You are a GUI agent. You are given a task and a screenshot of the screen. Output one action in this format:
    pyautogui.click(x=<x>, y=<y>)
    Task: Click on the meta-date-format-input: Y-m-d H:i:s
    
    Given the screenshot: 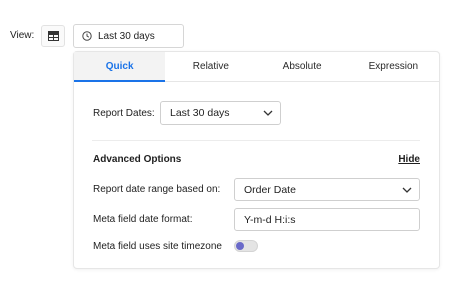 What is the action you would take?
    pyautogui.click(x=327, y=219)
    